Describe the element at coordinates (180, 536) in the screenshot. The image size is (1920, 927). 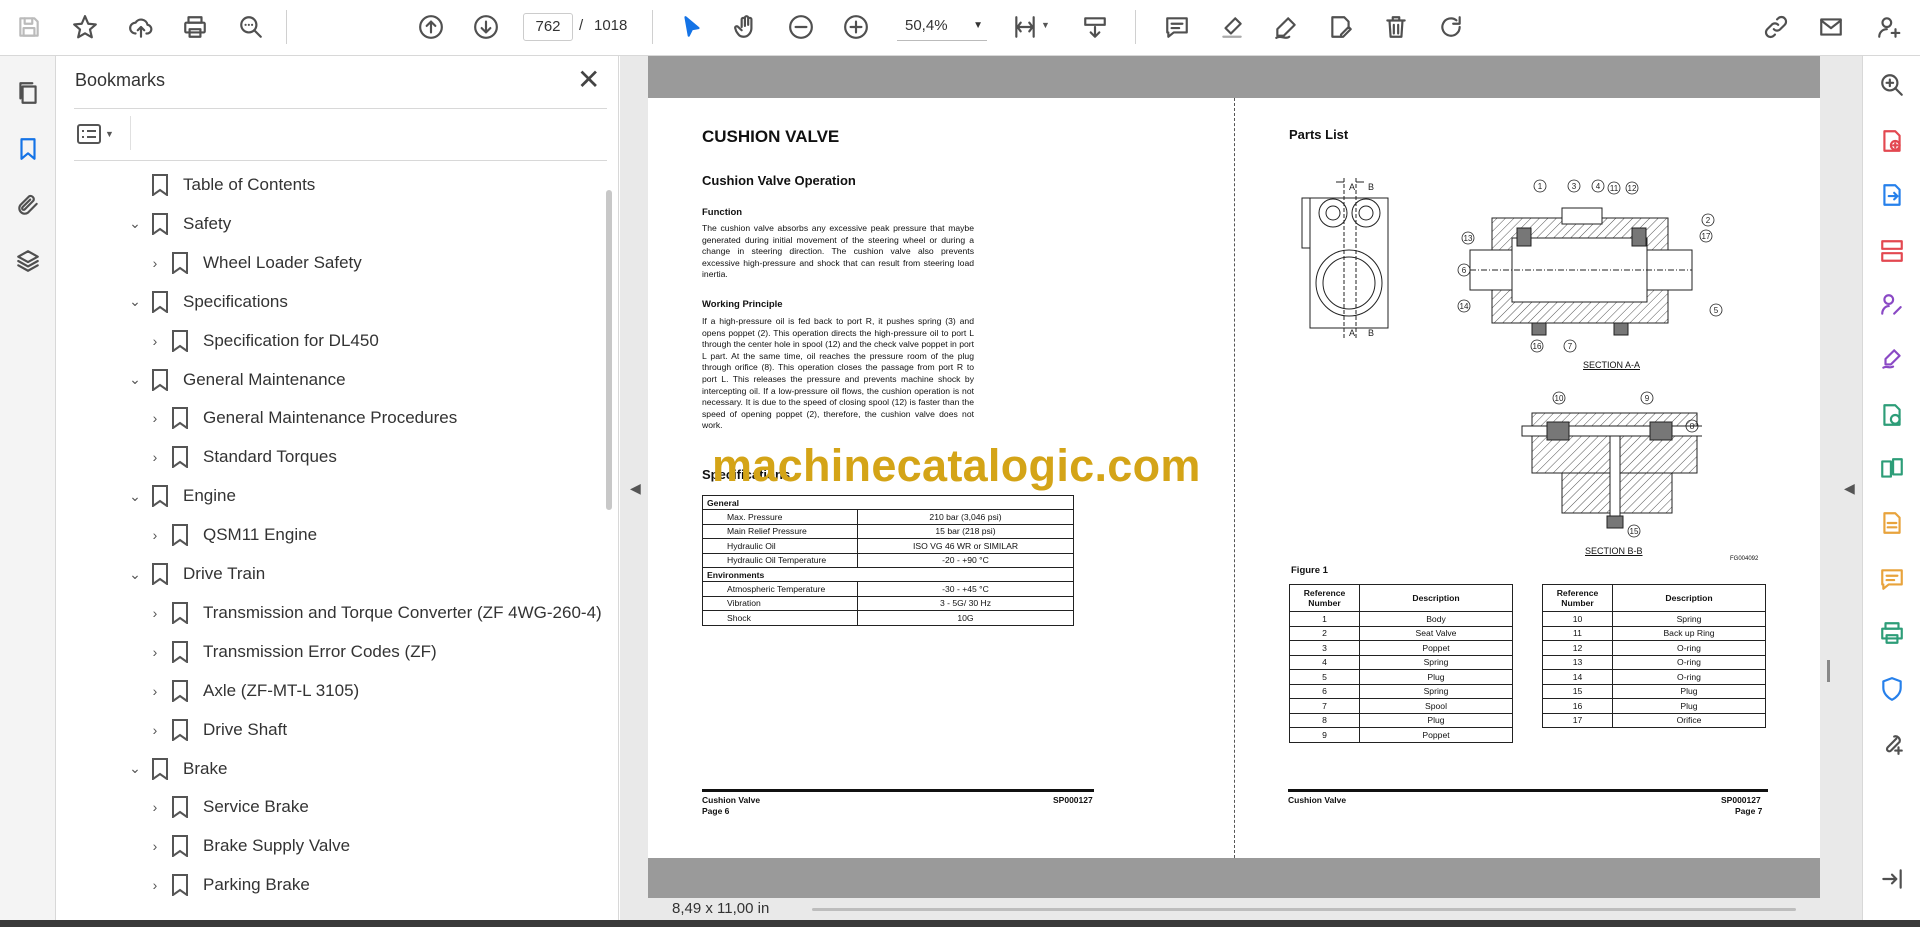
I see `bookmark-flag-icon` at that location.